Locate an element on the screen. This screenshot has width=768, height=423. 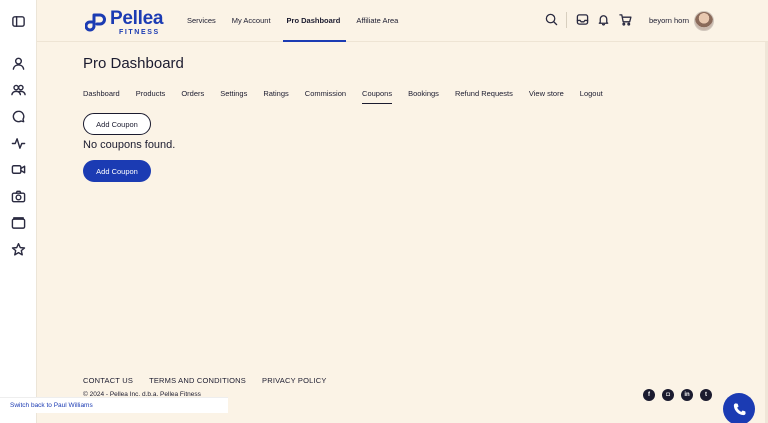
switch-back-link: Switch back to Paul Williams is located at coordinates (114, 405).